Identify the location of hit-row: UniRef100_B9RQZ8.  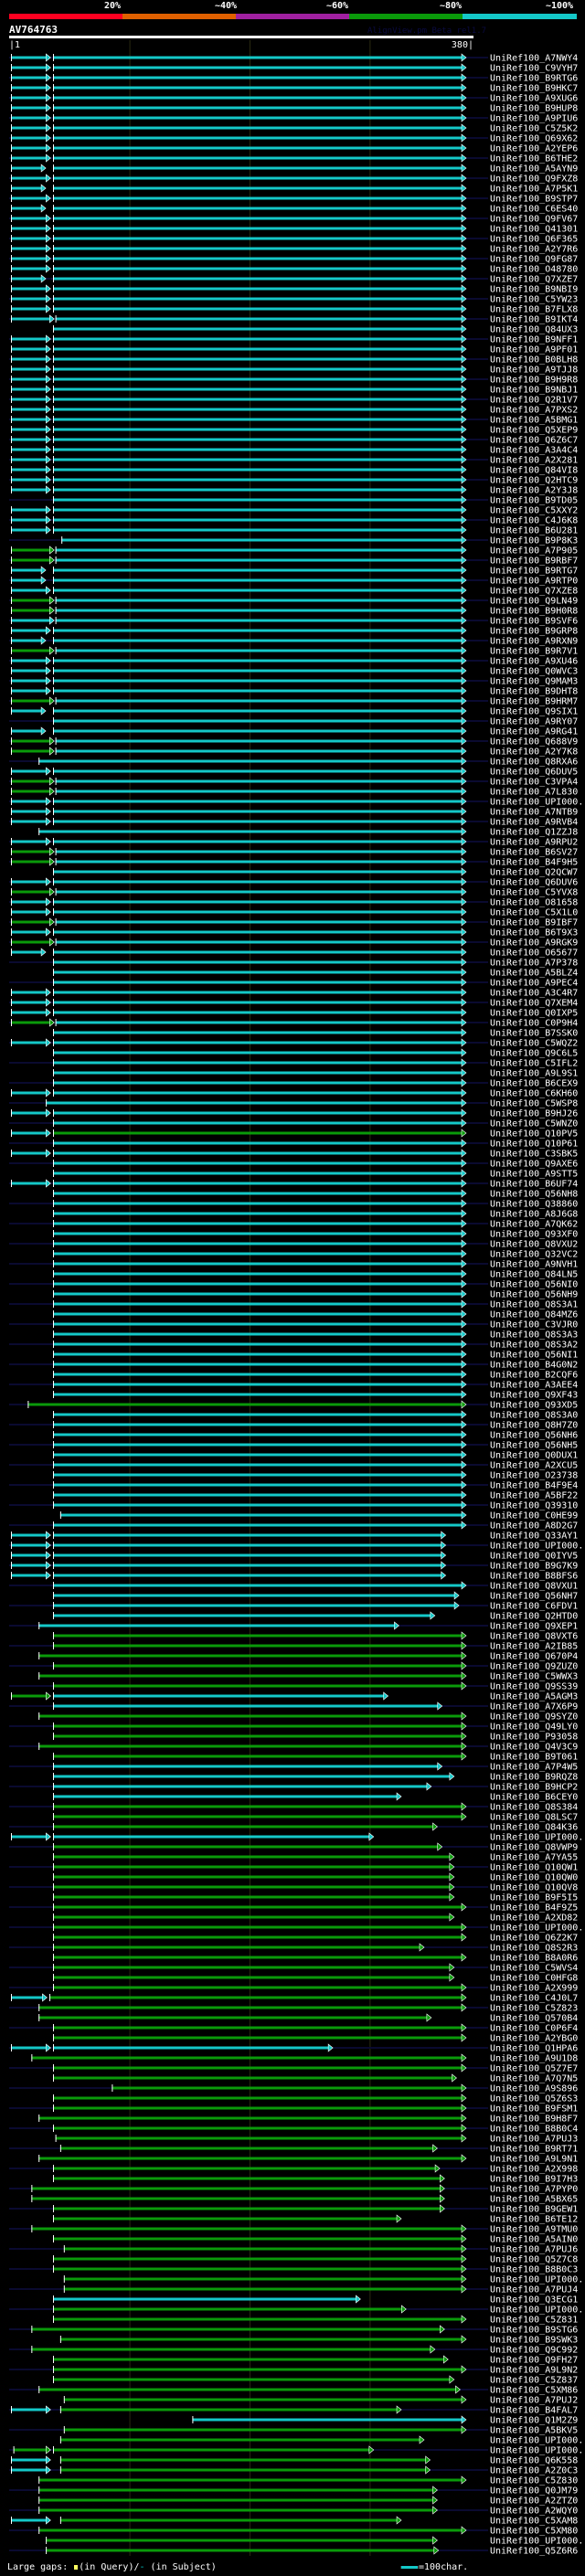
(315, 1777).